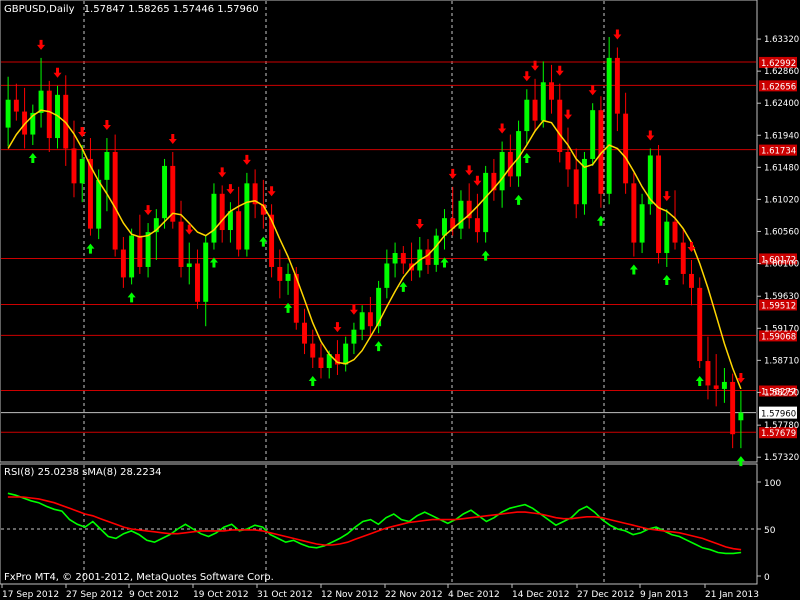 The width and height of the screenshot is (800, 600). What do you see at coordinates (781, 393) in the screenshot?
I see `price-tick-label: 1.58250` at bounding box center [781, 393].